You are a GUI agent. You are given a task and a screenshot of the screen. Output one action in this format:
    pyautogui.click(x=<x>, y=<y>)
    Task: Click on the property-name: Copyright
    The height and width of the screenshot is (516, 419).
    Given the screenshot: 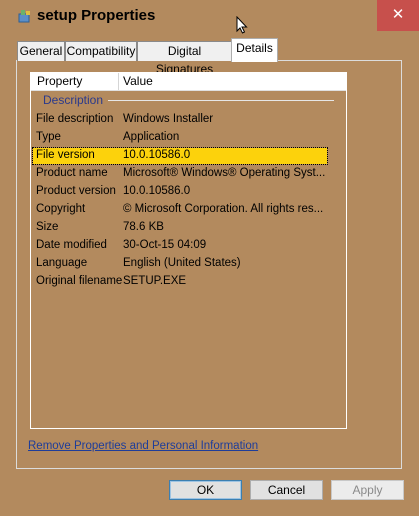 What is the action you would take?
    pyautogui.click(x=61, y=209)
    